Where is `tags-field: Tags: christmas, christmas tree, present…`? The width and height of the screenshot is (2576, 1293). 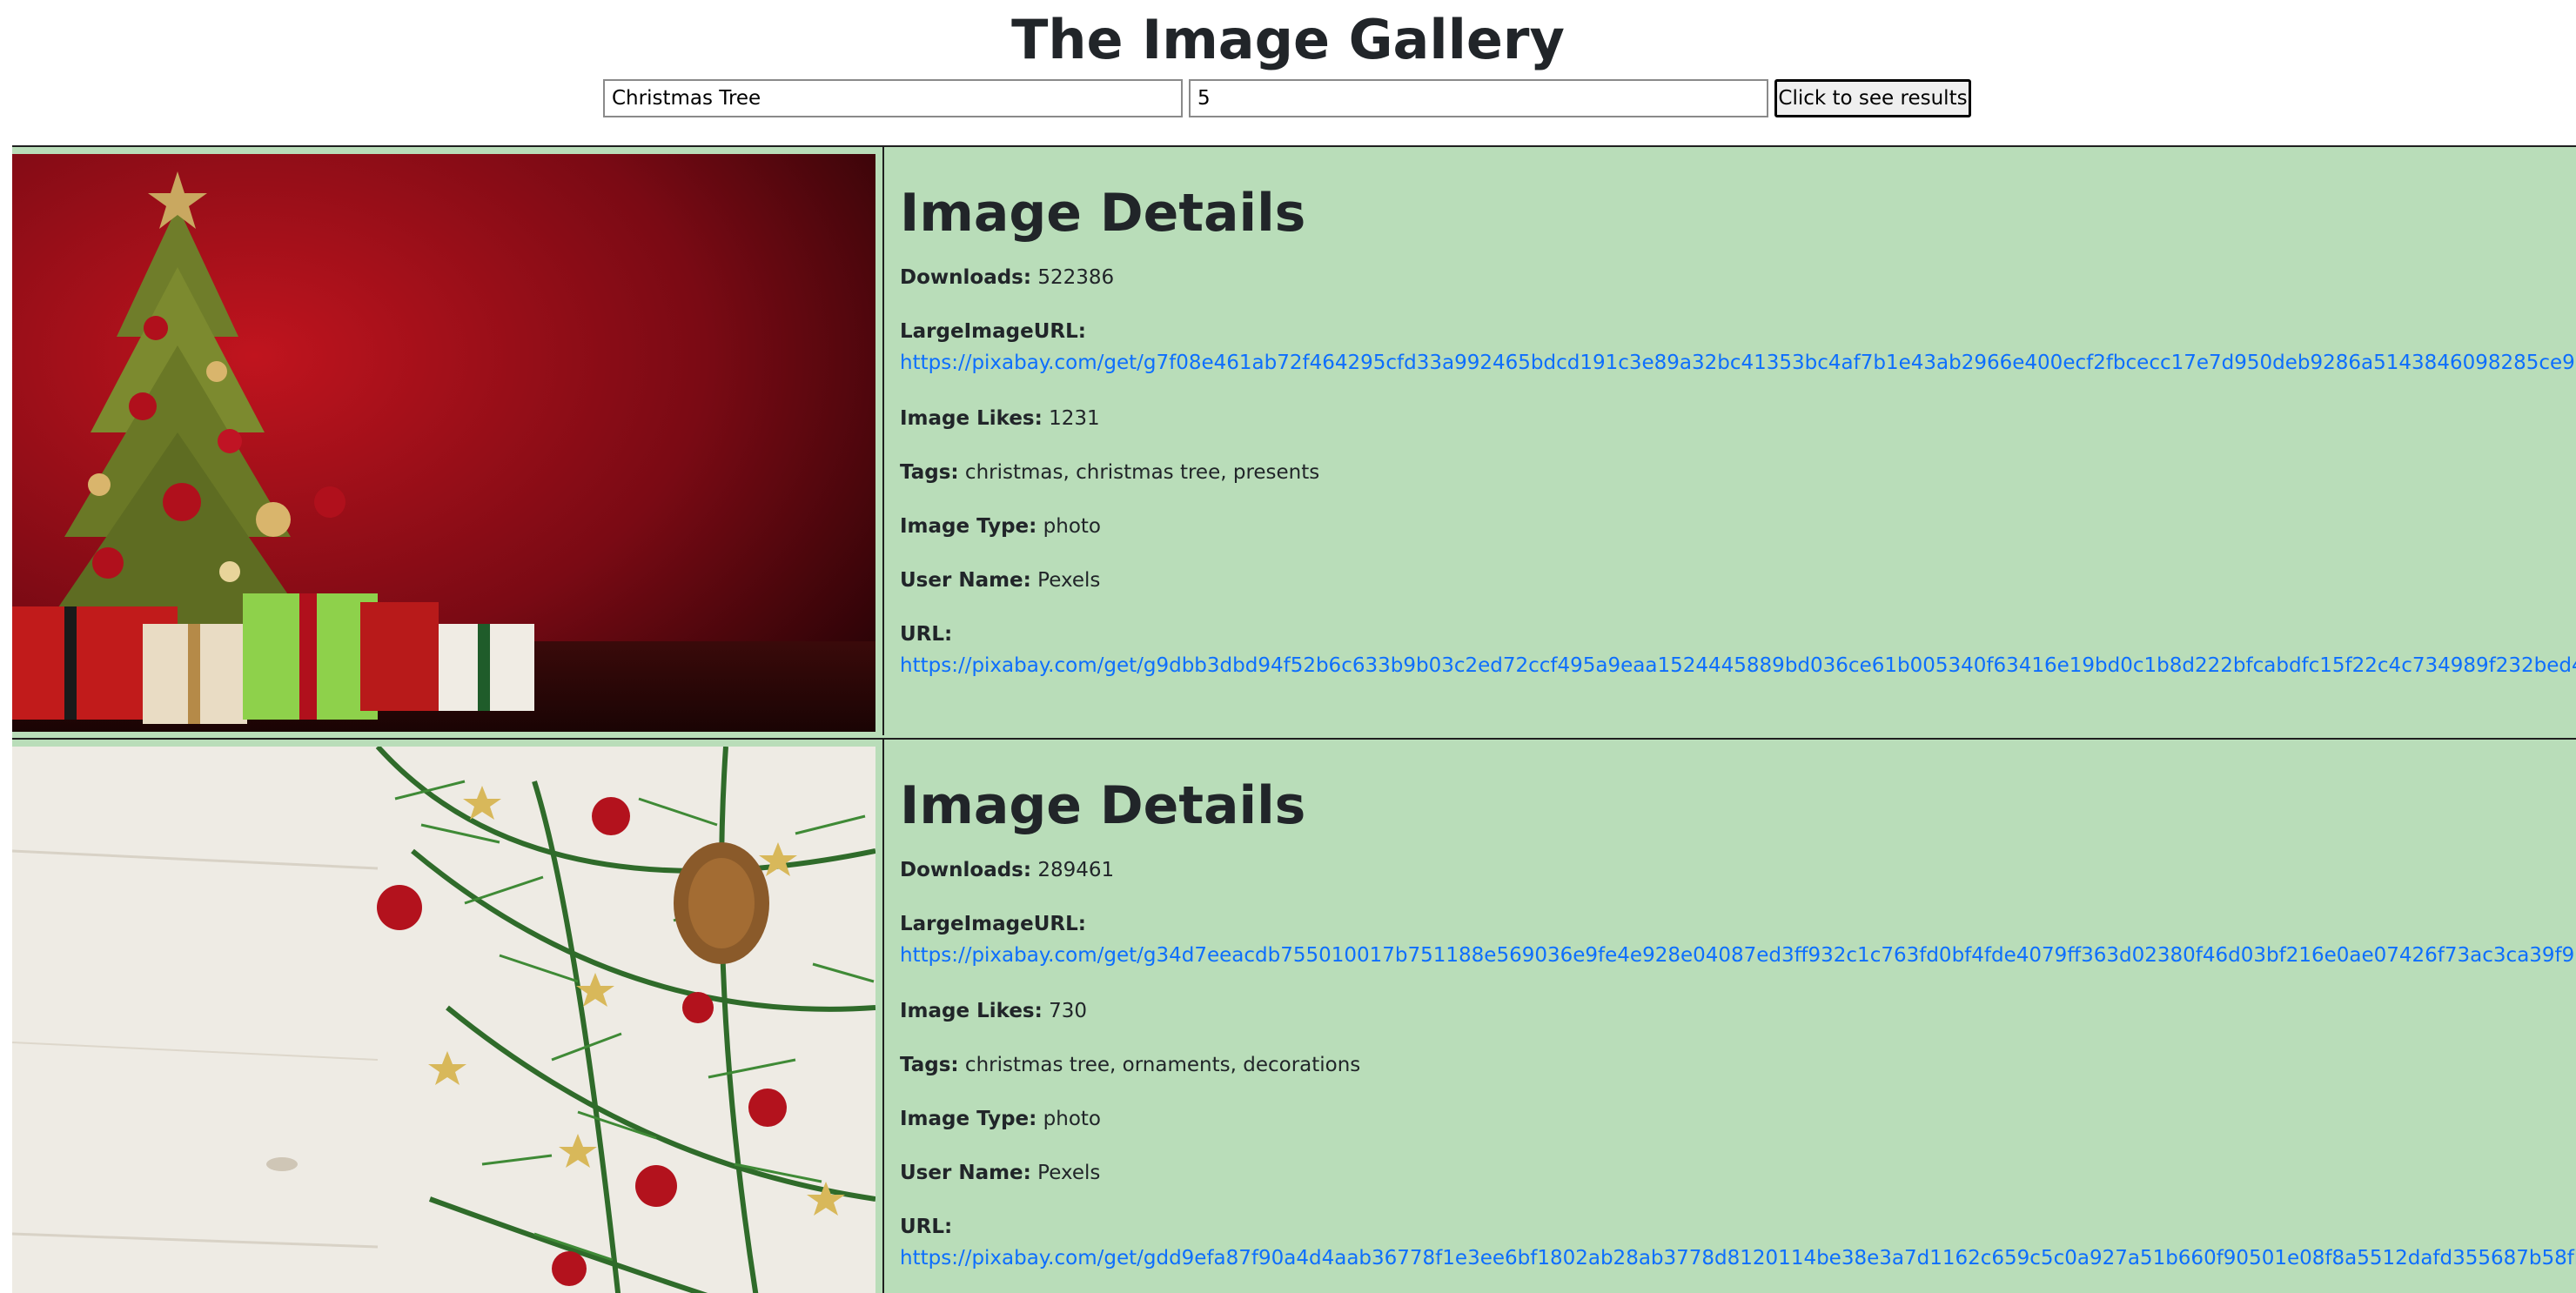
tags-field: Tags: christmas, christmas tree, present… is located at coordinates (1110, 472).